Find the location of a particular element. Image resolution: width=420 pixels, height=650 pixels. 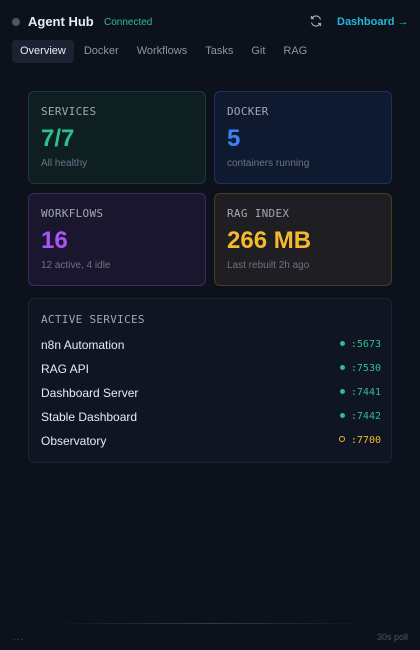

service-name: RAG API is located at coordinates (65, 369).